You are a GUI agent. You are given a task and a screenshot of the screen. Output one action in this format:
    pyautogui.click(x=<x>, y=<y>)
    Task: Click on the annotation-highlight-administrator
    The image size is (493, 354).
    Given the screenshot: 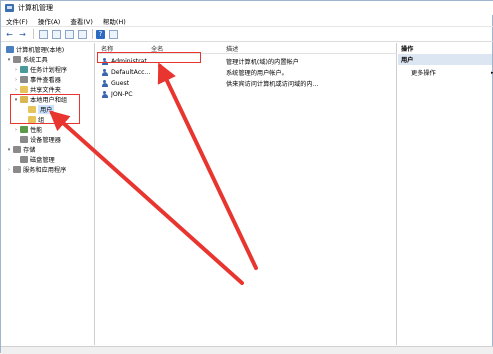 What is the action you would take?
    pyautogui.click(x=149, y=57)
    